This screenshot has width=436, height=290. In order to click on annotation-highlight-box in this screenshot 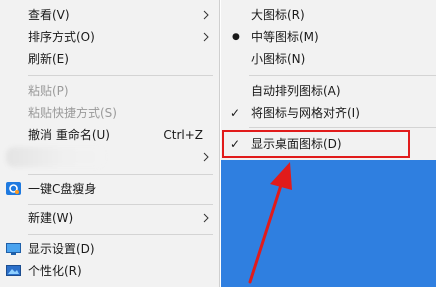, I will do `click(316, 144)`.